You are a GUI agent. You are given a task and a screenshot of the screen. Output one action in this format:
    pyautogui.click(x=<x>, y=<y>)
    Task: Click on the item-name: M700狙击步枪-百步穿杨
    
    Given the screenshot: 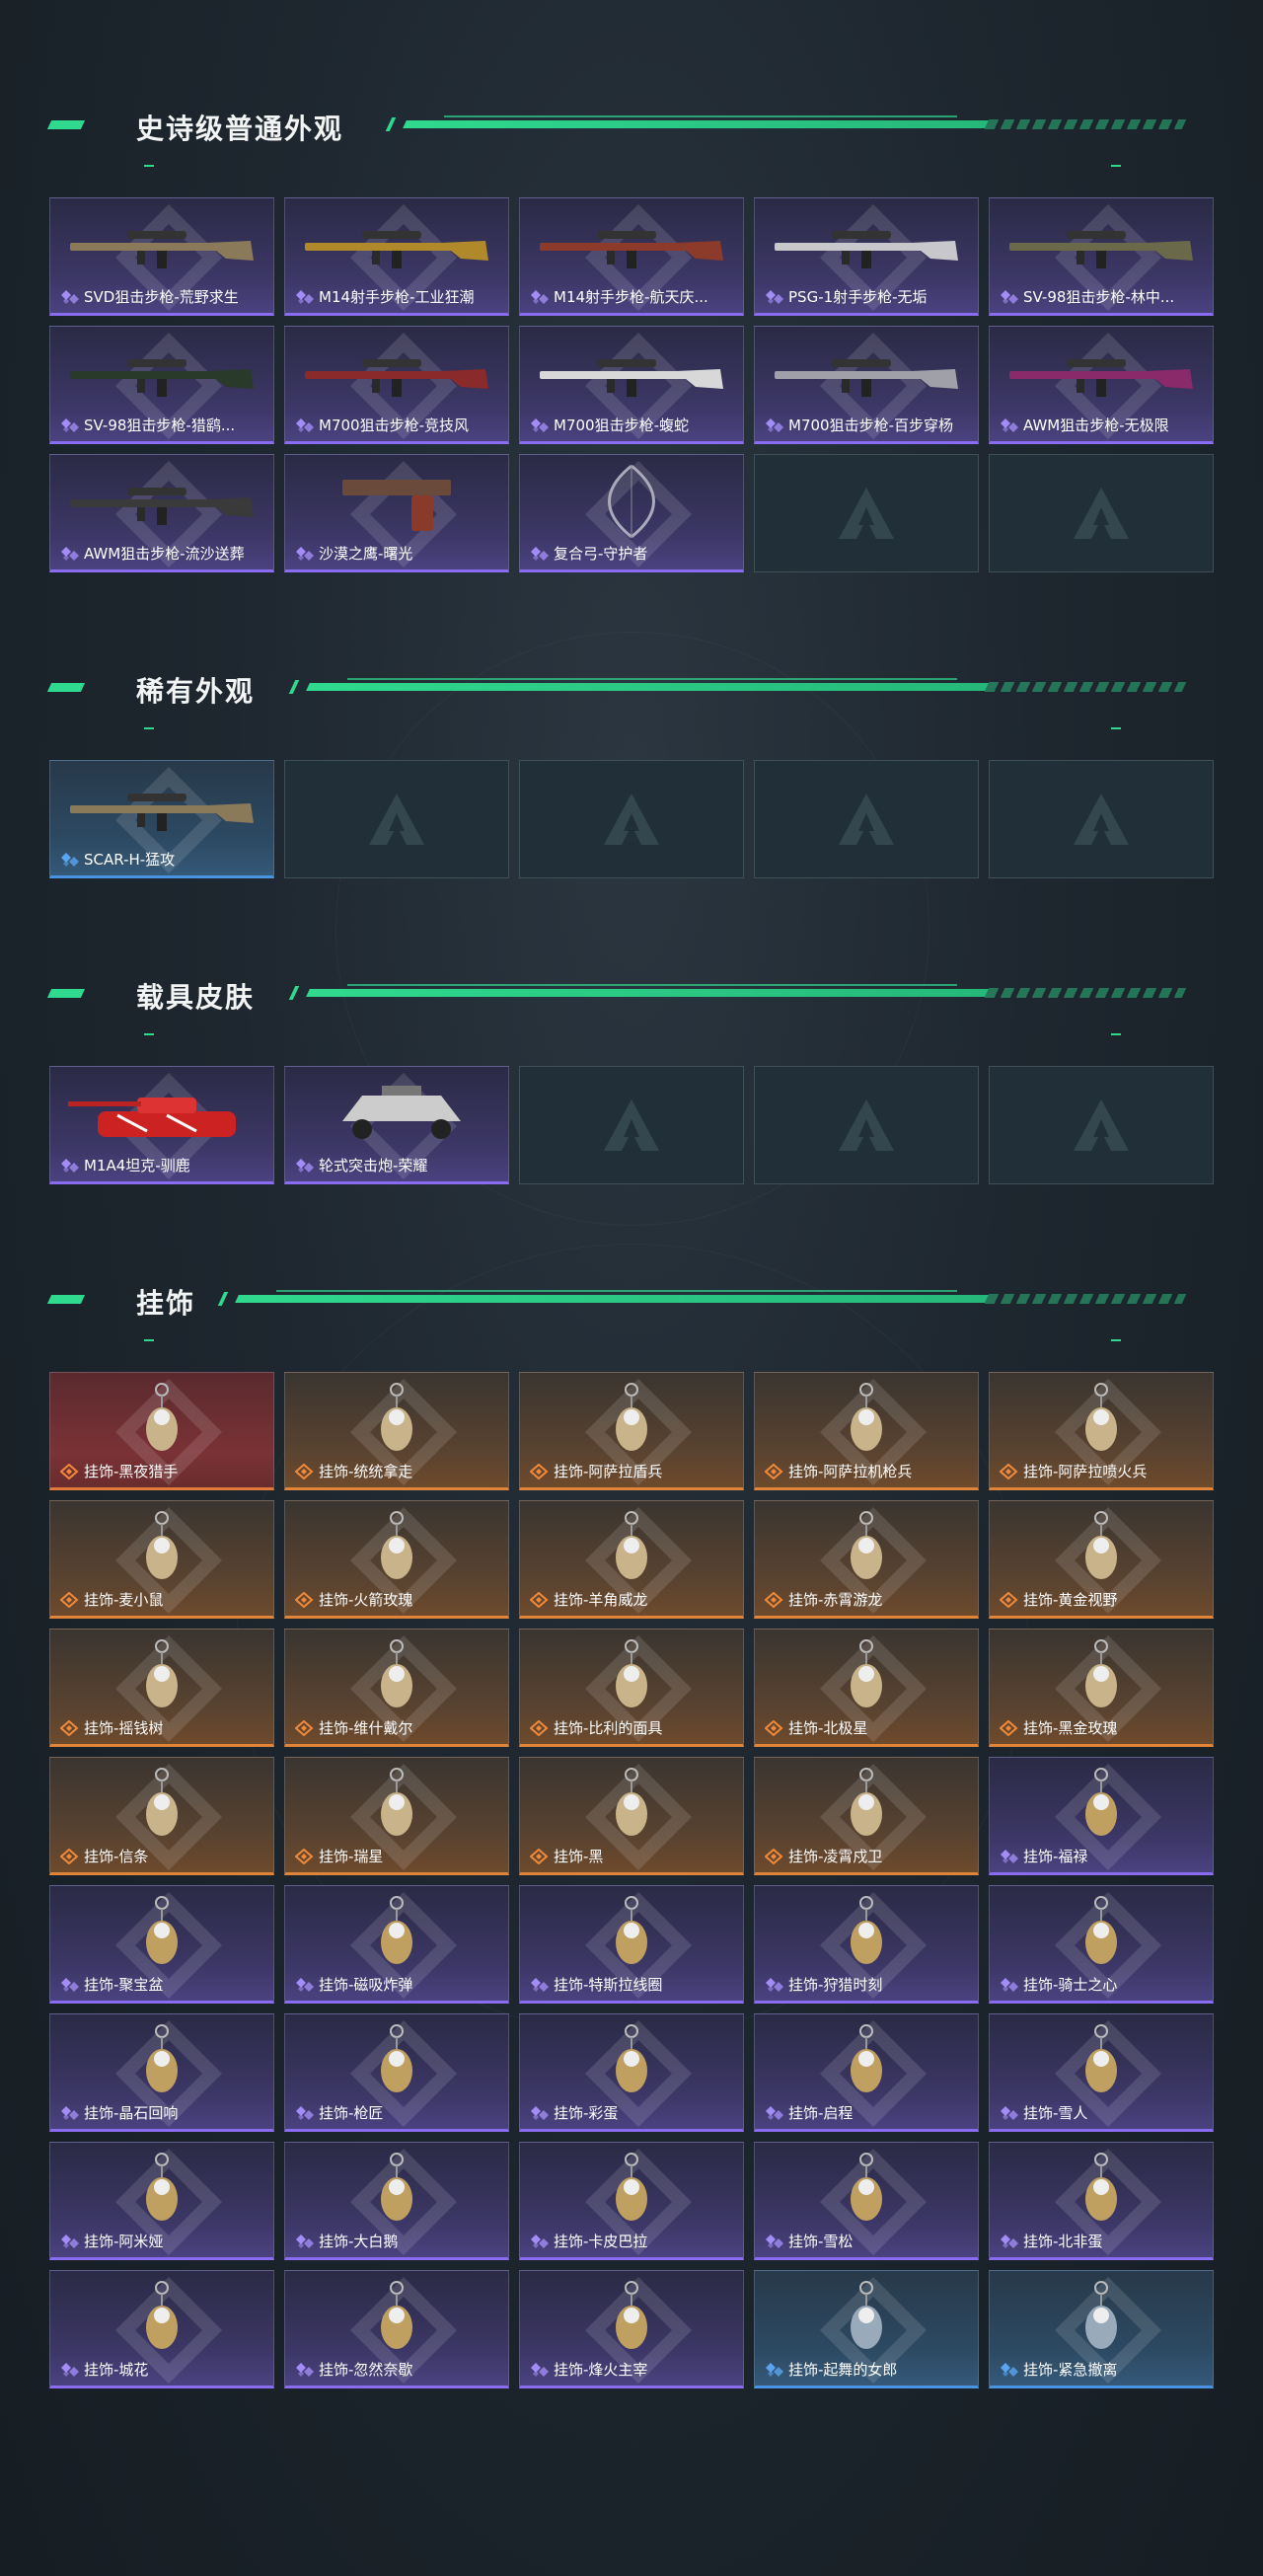 What is the action you would take?
    pyautogui.click(x=870, y=425)
    